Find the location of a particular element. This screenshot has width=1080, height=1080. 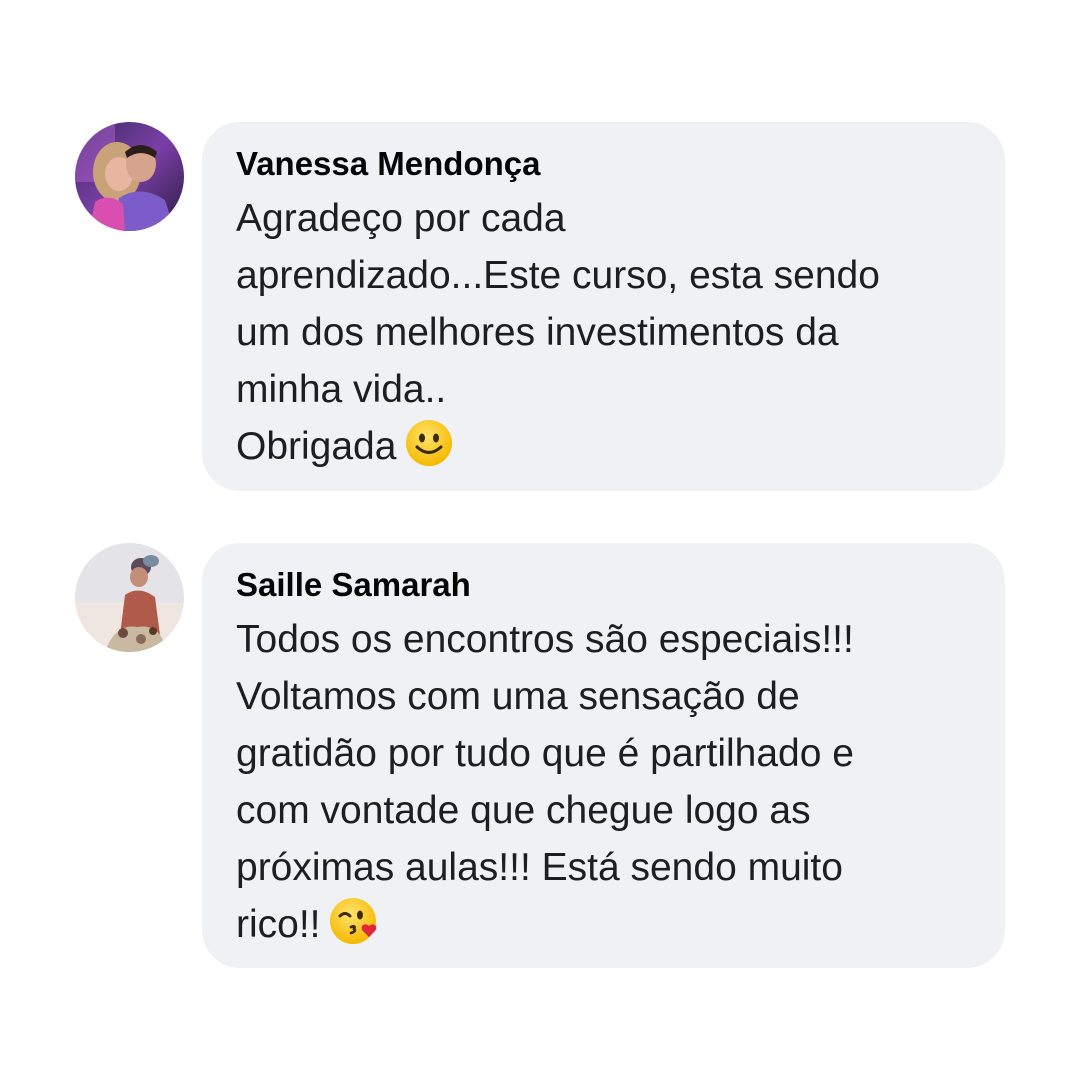

profile-photo-person-icon is located at coordinates (129, 597).